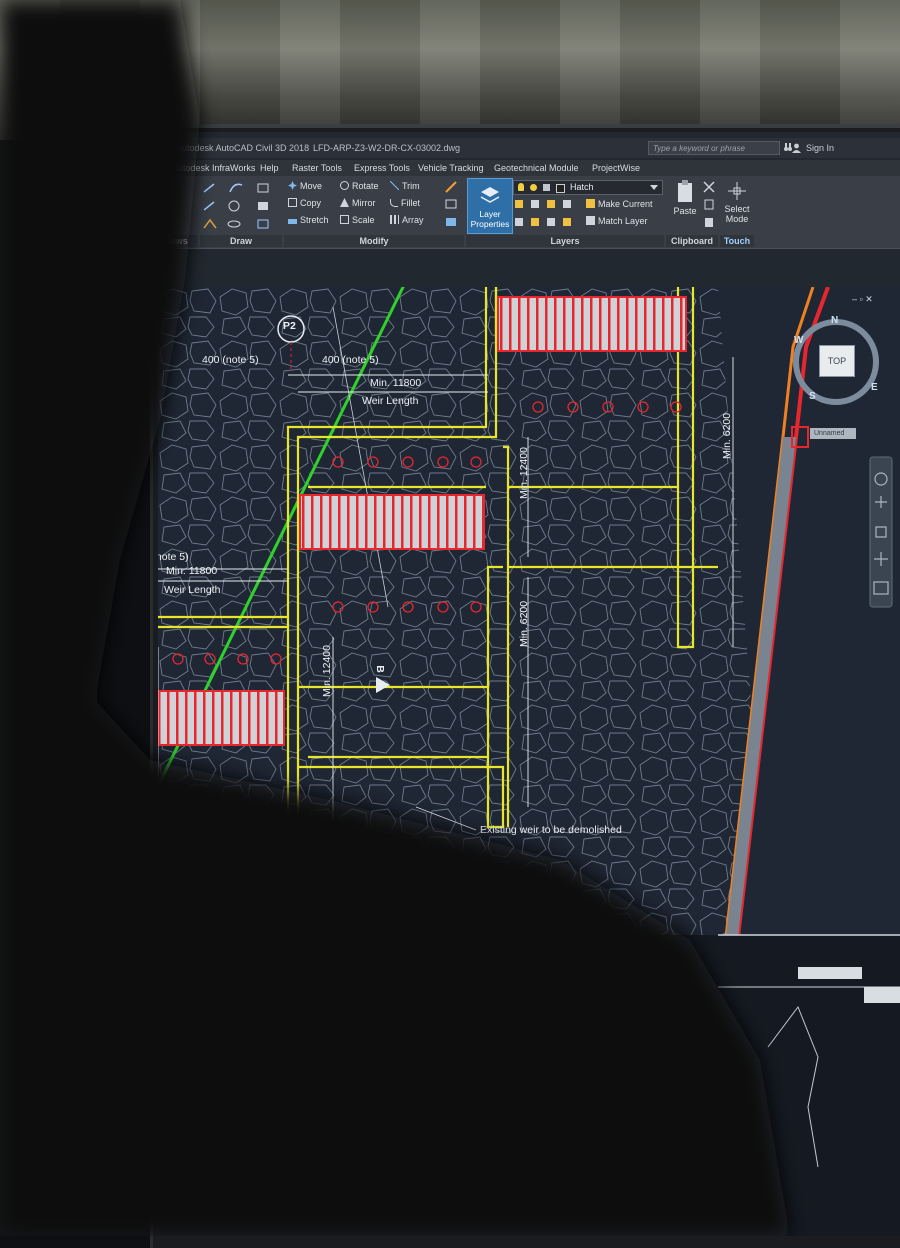  Describe the element at coordinates (173, 557) in the screenshot. I see `dimension-400-c: 400 (note 5)` at that location.